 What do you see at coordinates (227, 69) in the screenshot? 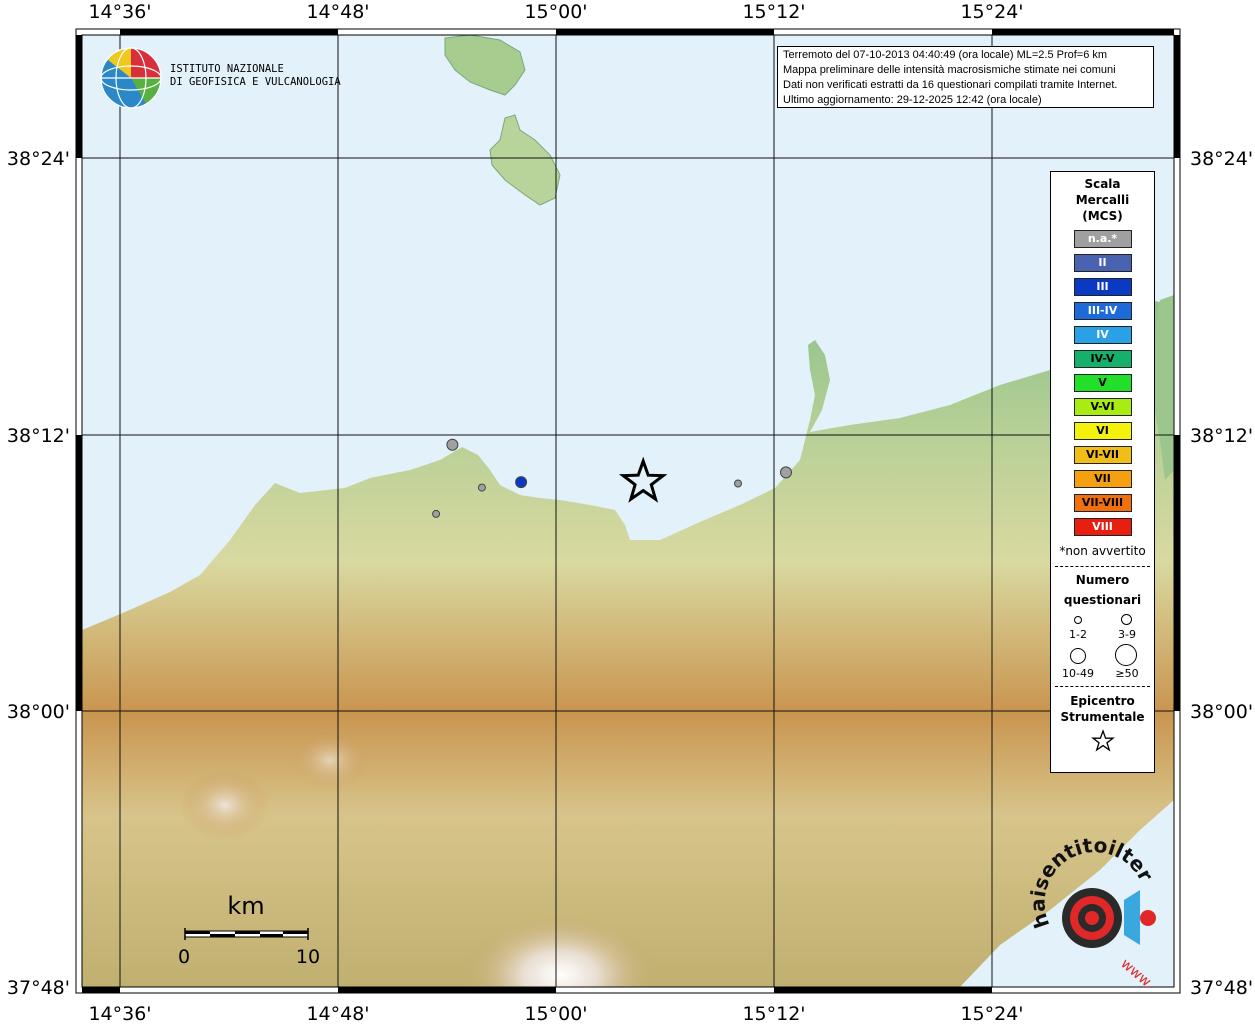
I see `institute-line-1: ISTITUTO NAZIONALE` at bounding box center [227, 69].